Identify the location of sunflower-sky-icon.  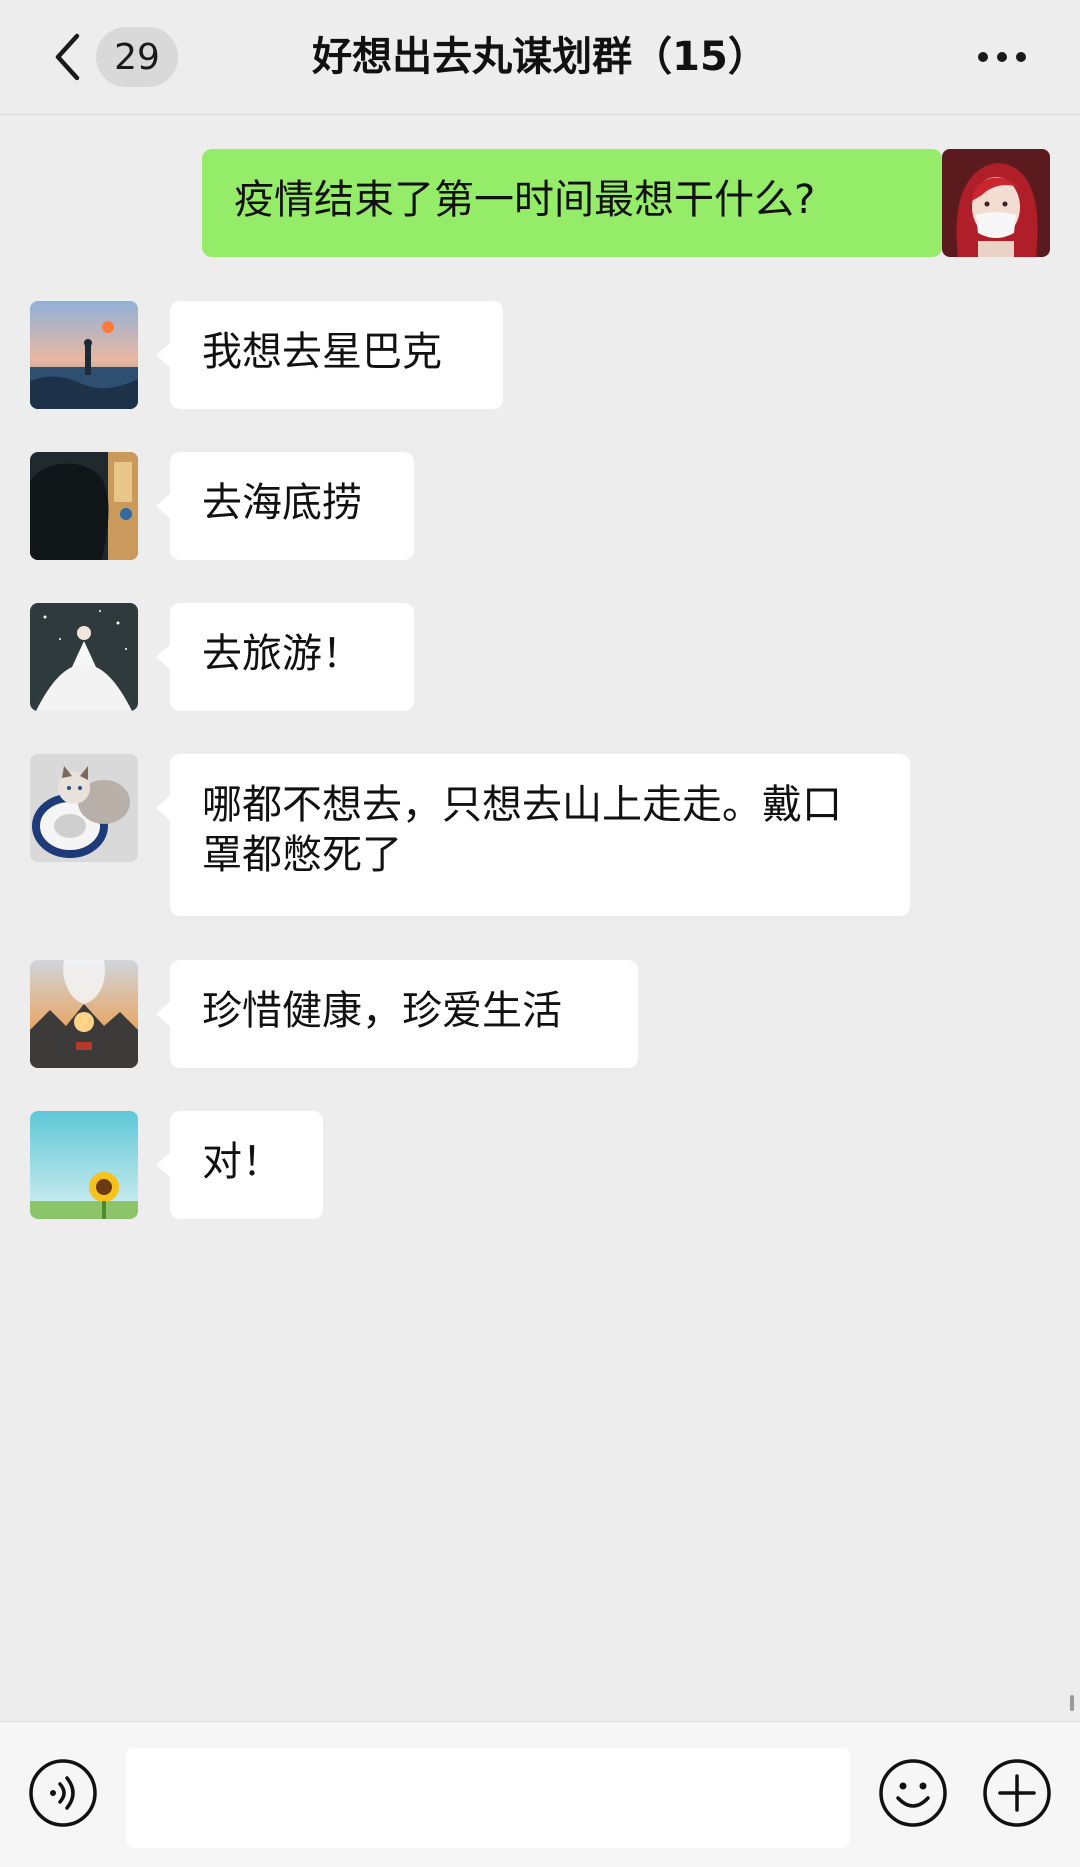
(84, 1165).